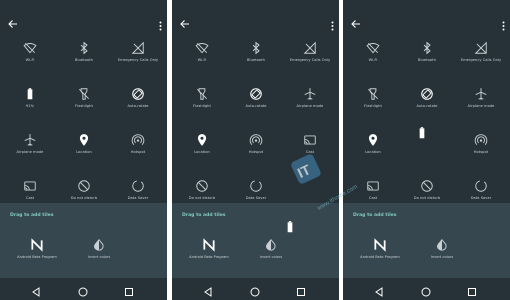 The width and height of the screenshot is (510, 300). What do you see at coordinates (427, 198) in the screenshot?
I see `tile-label: Do not disturb` at bounding box center [427, 198].